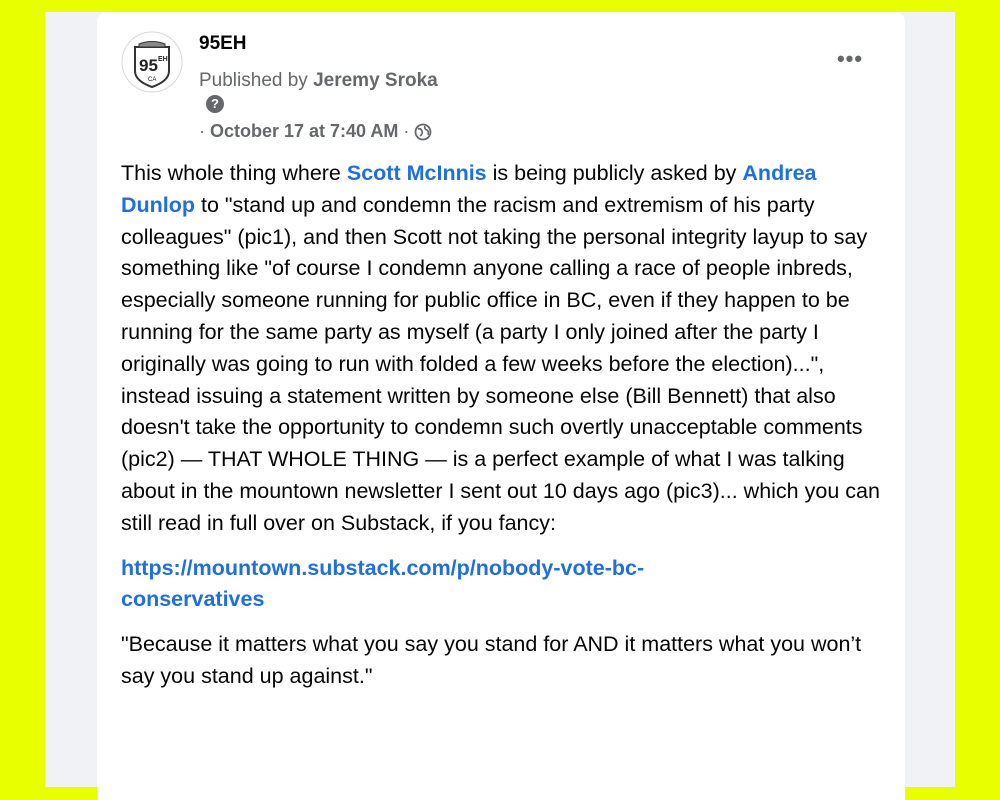 The width and height of the screenshot is (1000, 800). Describe the element at coordinates (215, 104) in the screenshot. I see `question-icon: ?` at that location.